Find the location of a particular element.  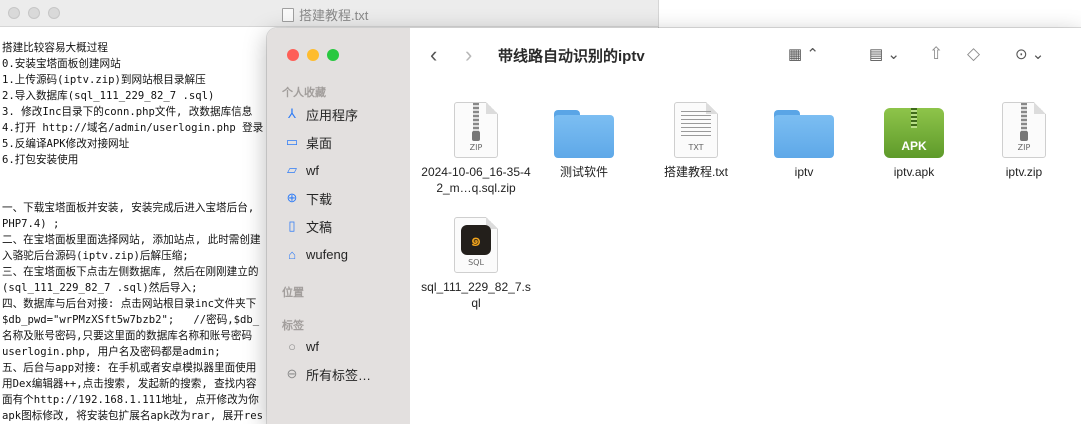

document-icon: ▯ is located at coordinates (292, 225).